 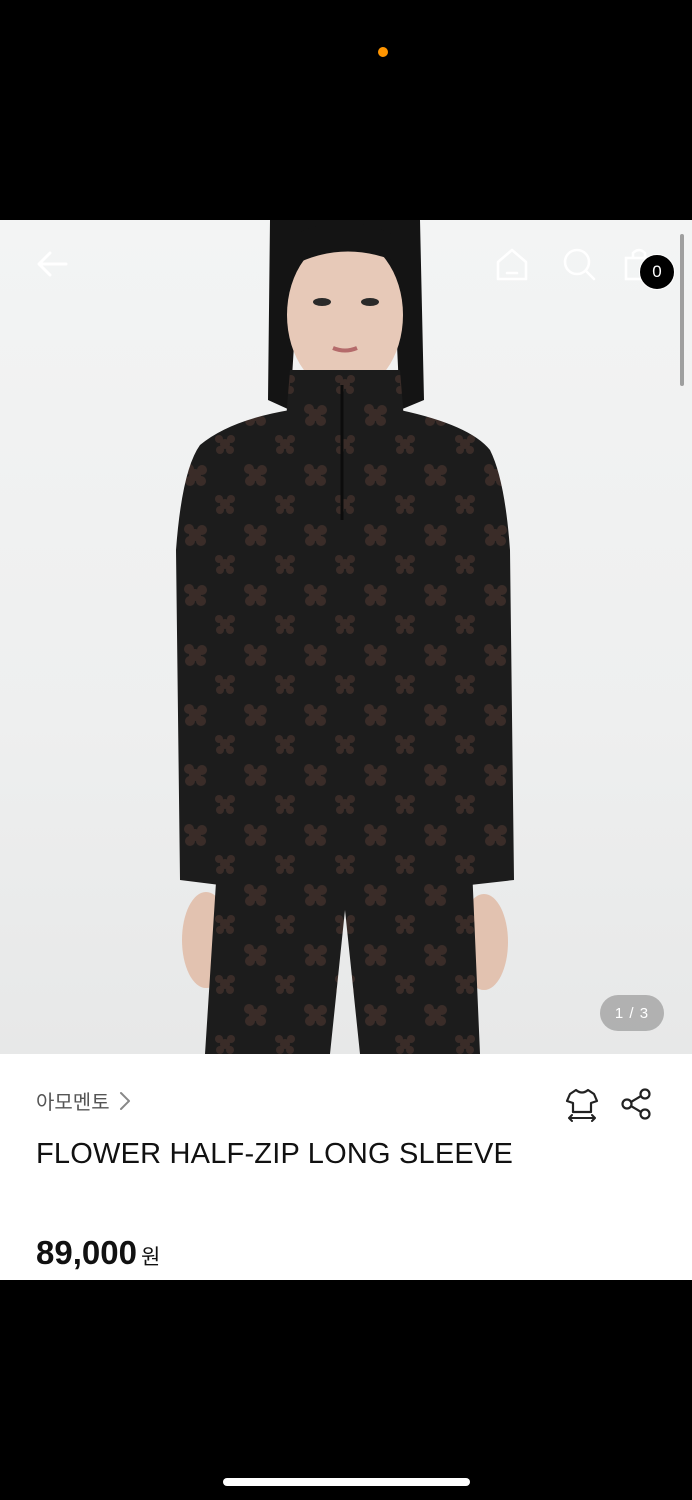 I want to click on back-button, so click(x=52, y=264).